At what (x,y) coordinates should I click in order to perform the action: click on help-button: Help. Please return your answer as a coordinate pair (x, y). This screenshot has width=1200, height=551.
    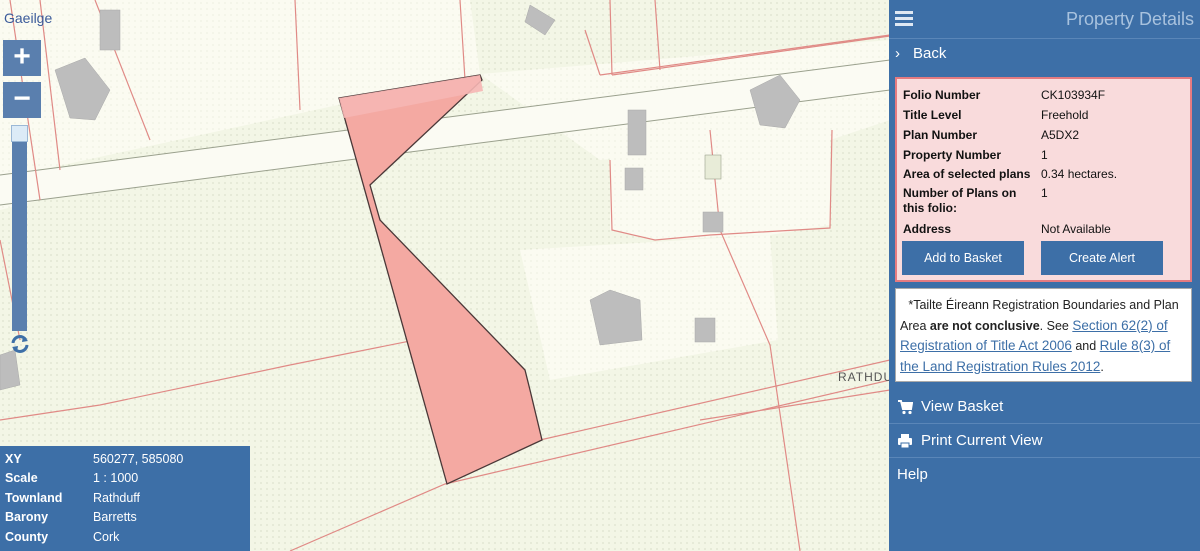
    Looking at the image, I should click on (1044, 475).